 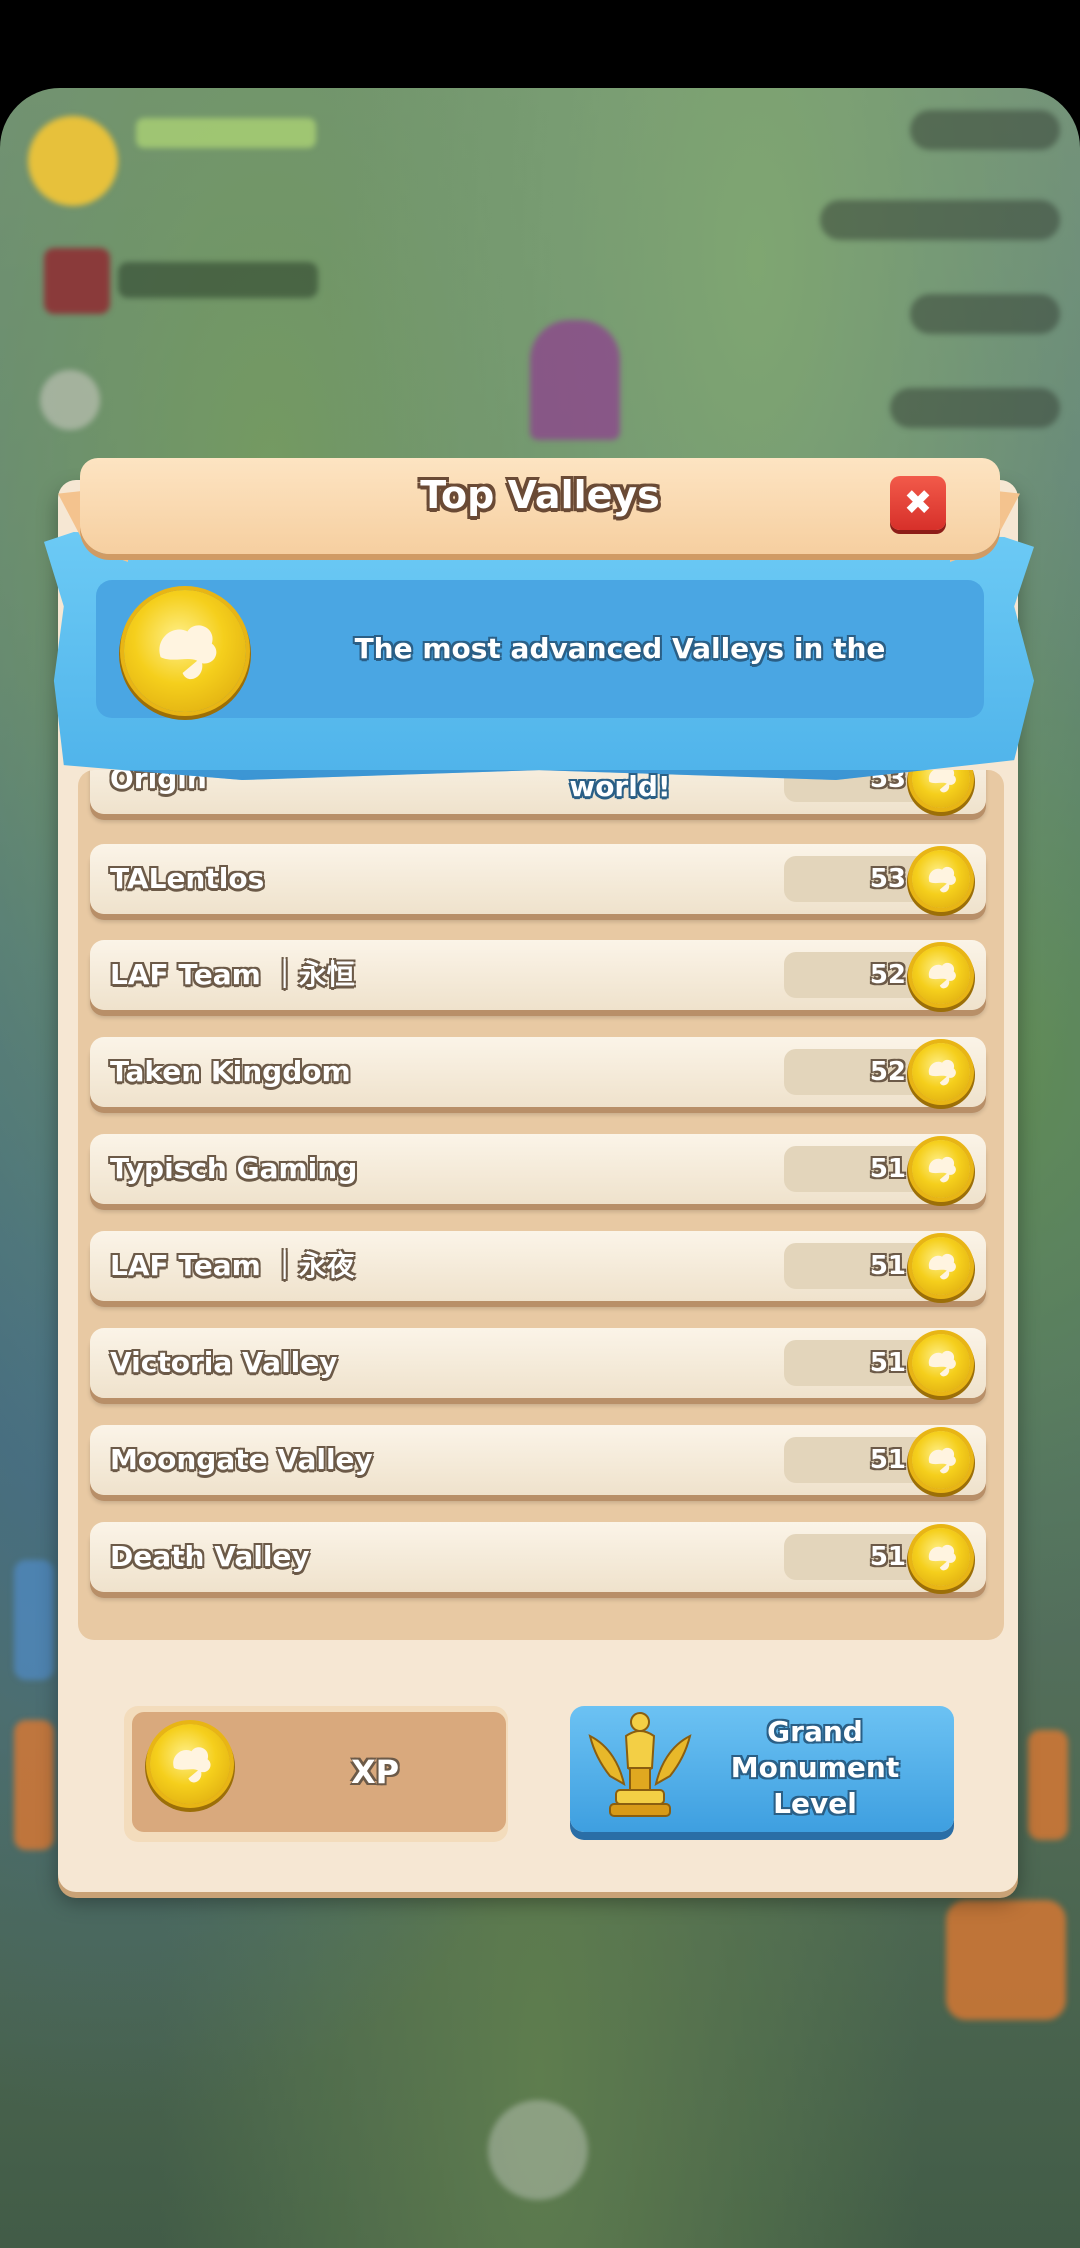 I want to click on list-item: Typisch Gaming 51, so click(x=538, y=1169).